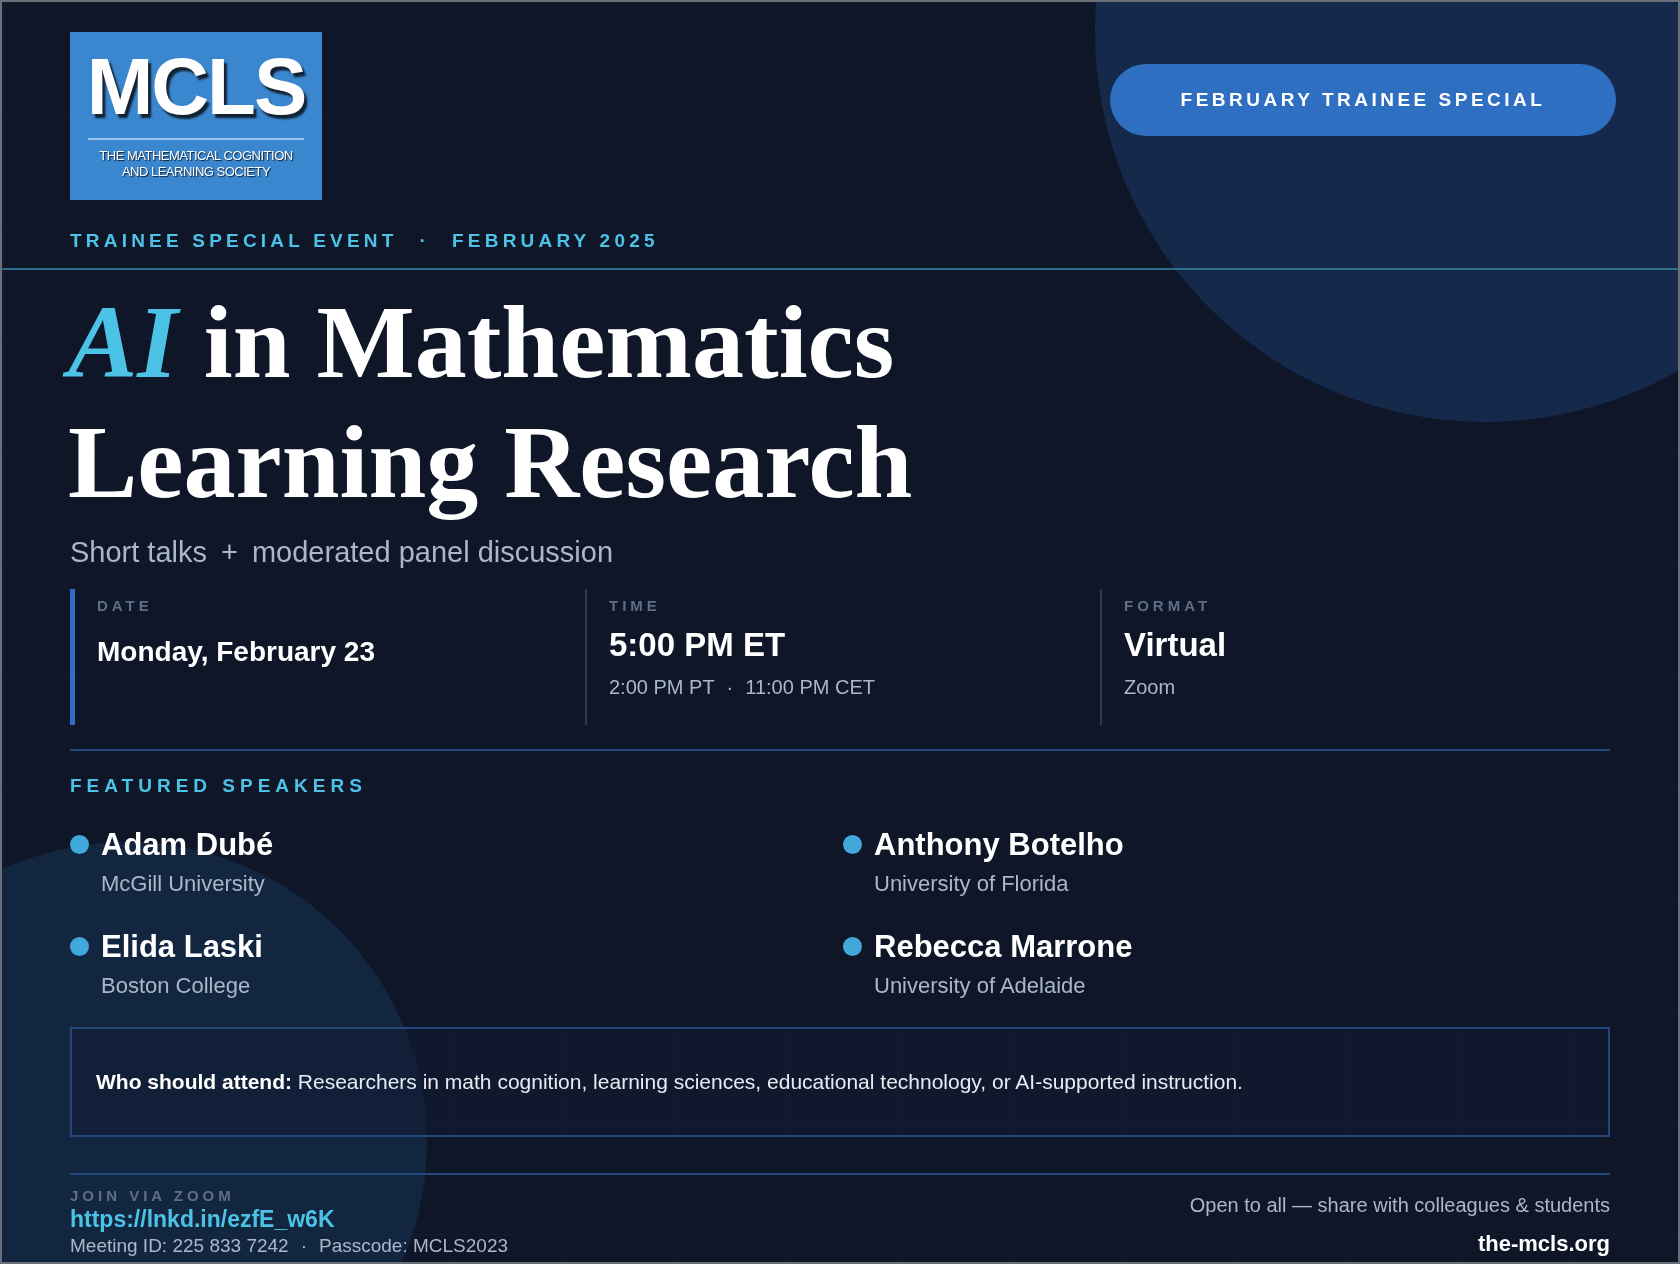 This screenshot has height=1264, width=1680. Describe the element at coordinates (980, 986) in the screenshot. I see `speaker-affiliation: University of Adelaide` at that location.